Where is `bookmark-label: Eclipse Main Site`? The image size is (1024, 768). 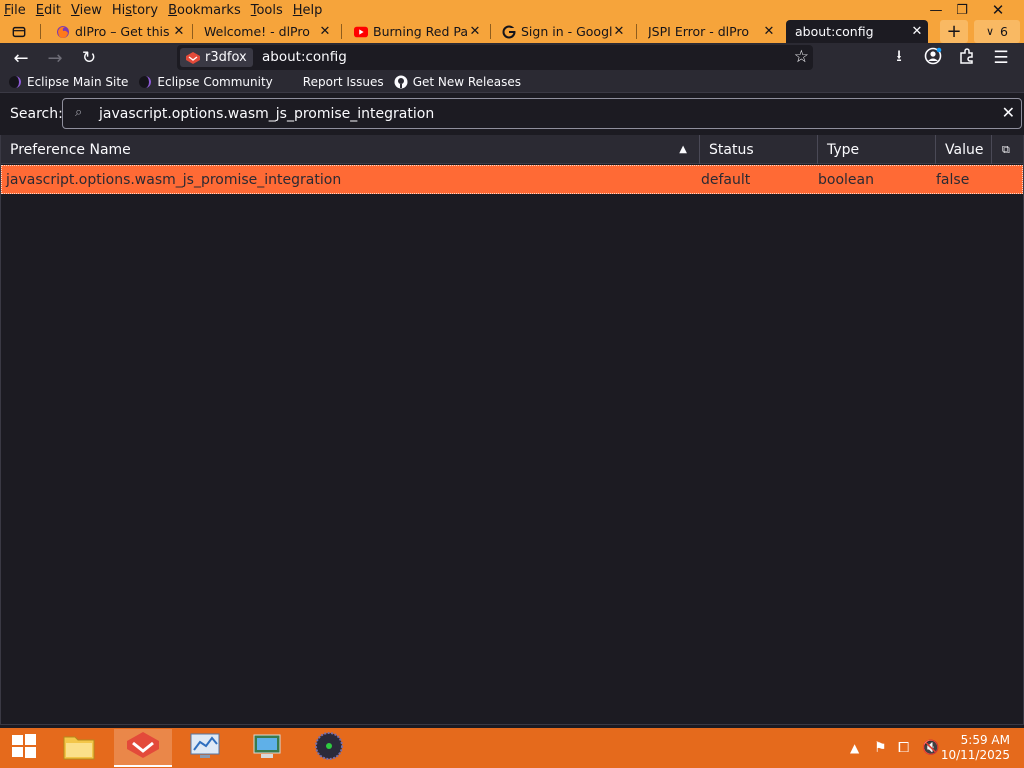
bookmark-label: Eclipse Main Site is located at coordinates (78, 82).